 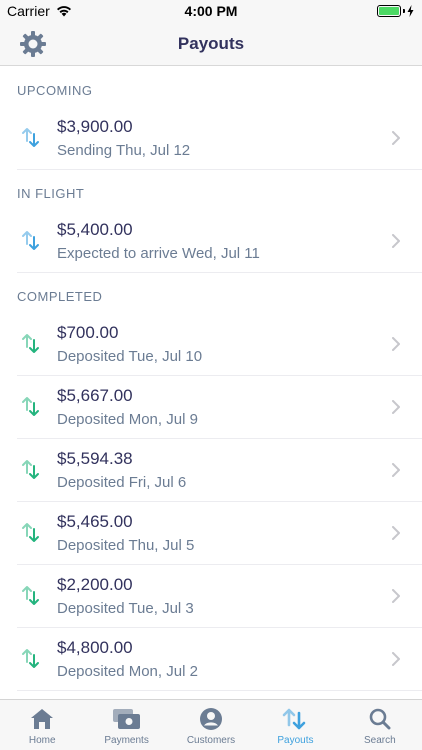 I want to click on payout-amount: $2,200.00, so click(x=95, y=584).